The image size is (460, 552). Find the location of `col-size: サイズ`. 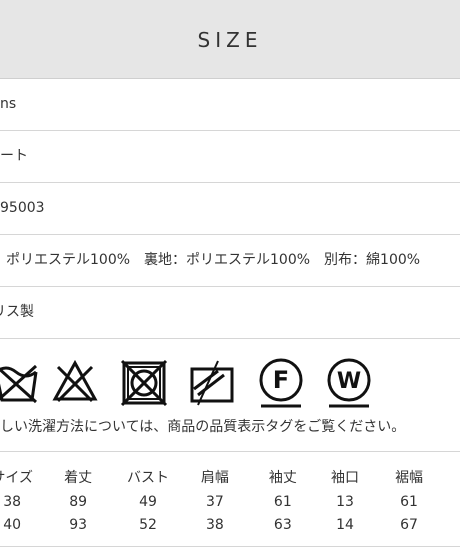

col-size: サイズ is located at coordinates (16, 478).